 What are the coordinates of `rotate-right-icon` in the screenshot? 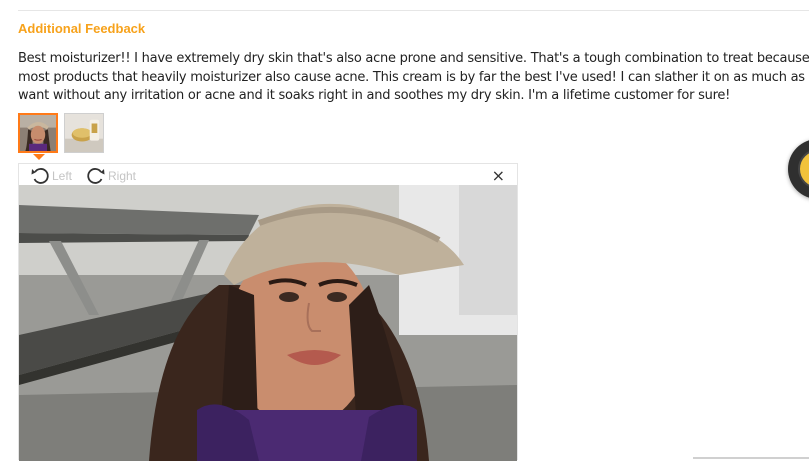 It's located at (96, 176).